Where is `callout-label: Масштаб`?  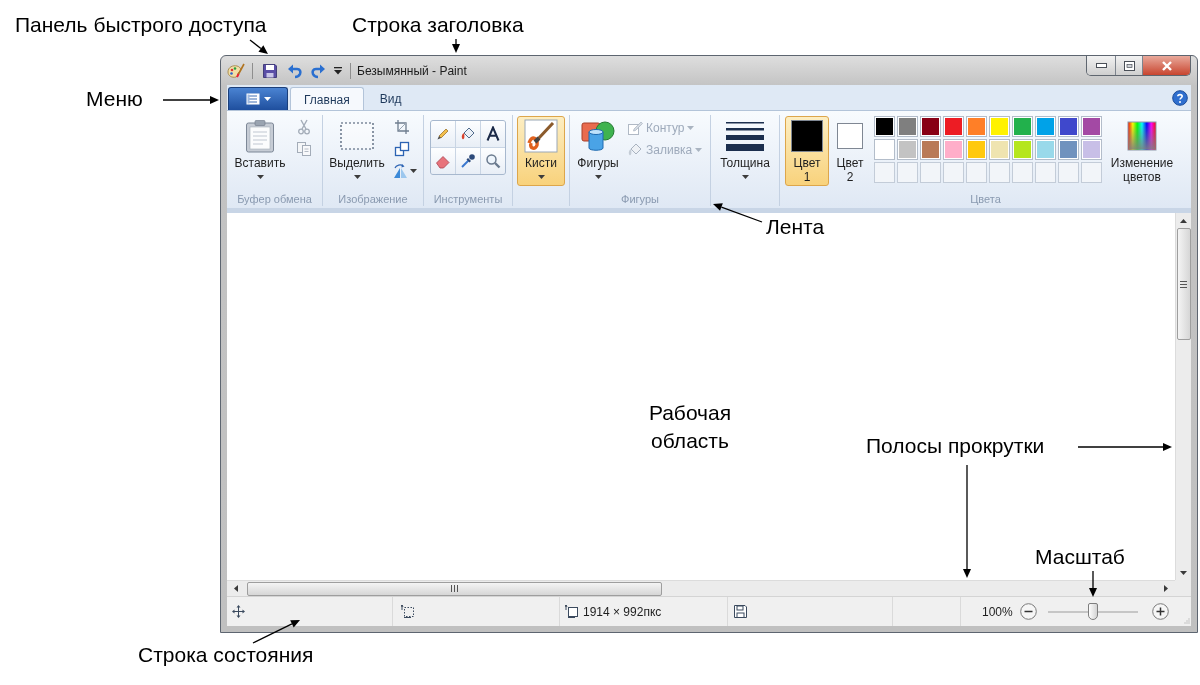
callout-label: Масштаб is located at coordinates (1080, 557).